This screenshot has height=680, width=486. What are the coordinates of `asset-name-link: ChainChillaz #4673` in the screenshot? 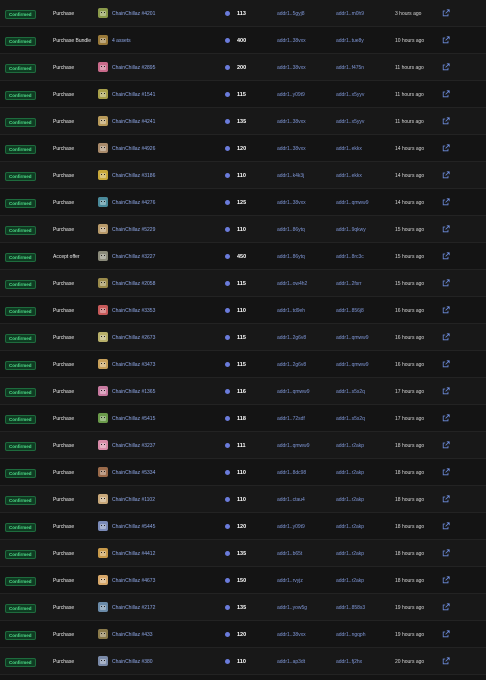 It's located at (133, 581).